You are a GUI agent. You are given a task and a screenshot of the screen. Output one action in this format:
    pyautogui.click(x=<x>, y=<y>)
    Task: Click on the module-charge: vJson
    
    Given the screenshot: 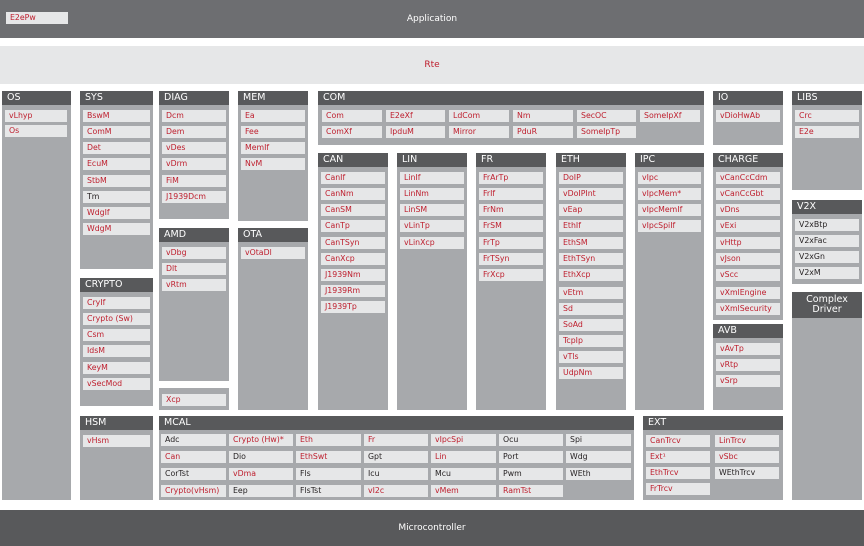 What is the action you would take?
    pyautogui.click(x=748, y=259)
    